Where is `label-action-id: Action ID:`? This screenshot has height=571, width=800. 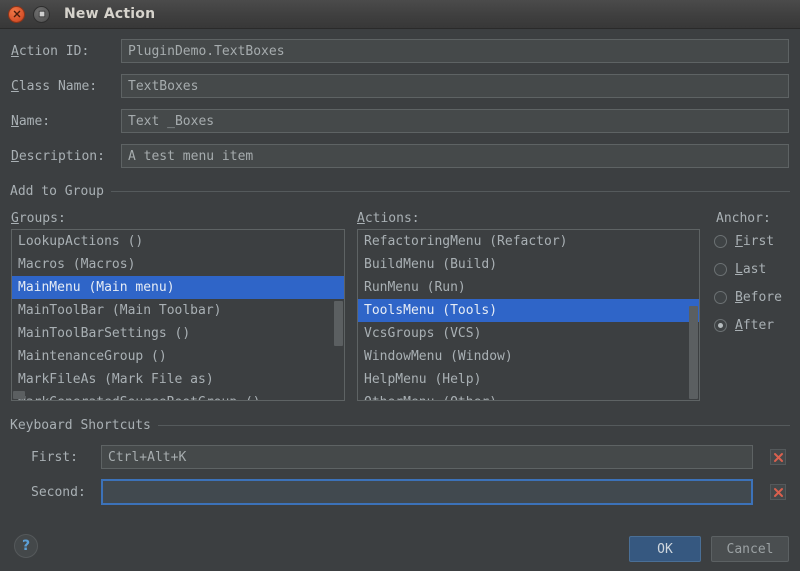
label-action-id: Action ID: is located at coordinates (50, 51).